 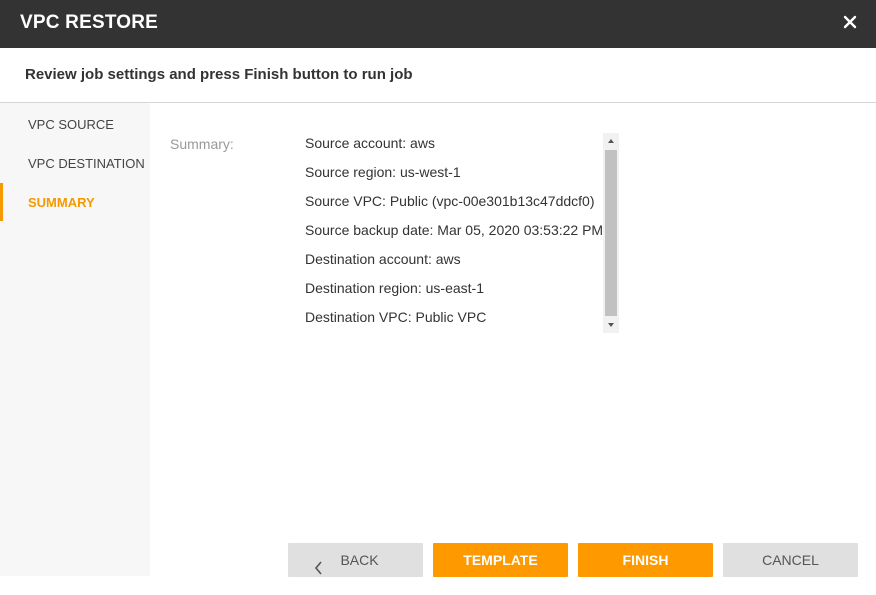 I want to click on summary-line: Destination VPC: Public VPC, so click(x=396, y=317).